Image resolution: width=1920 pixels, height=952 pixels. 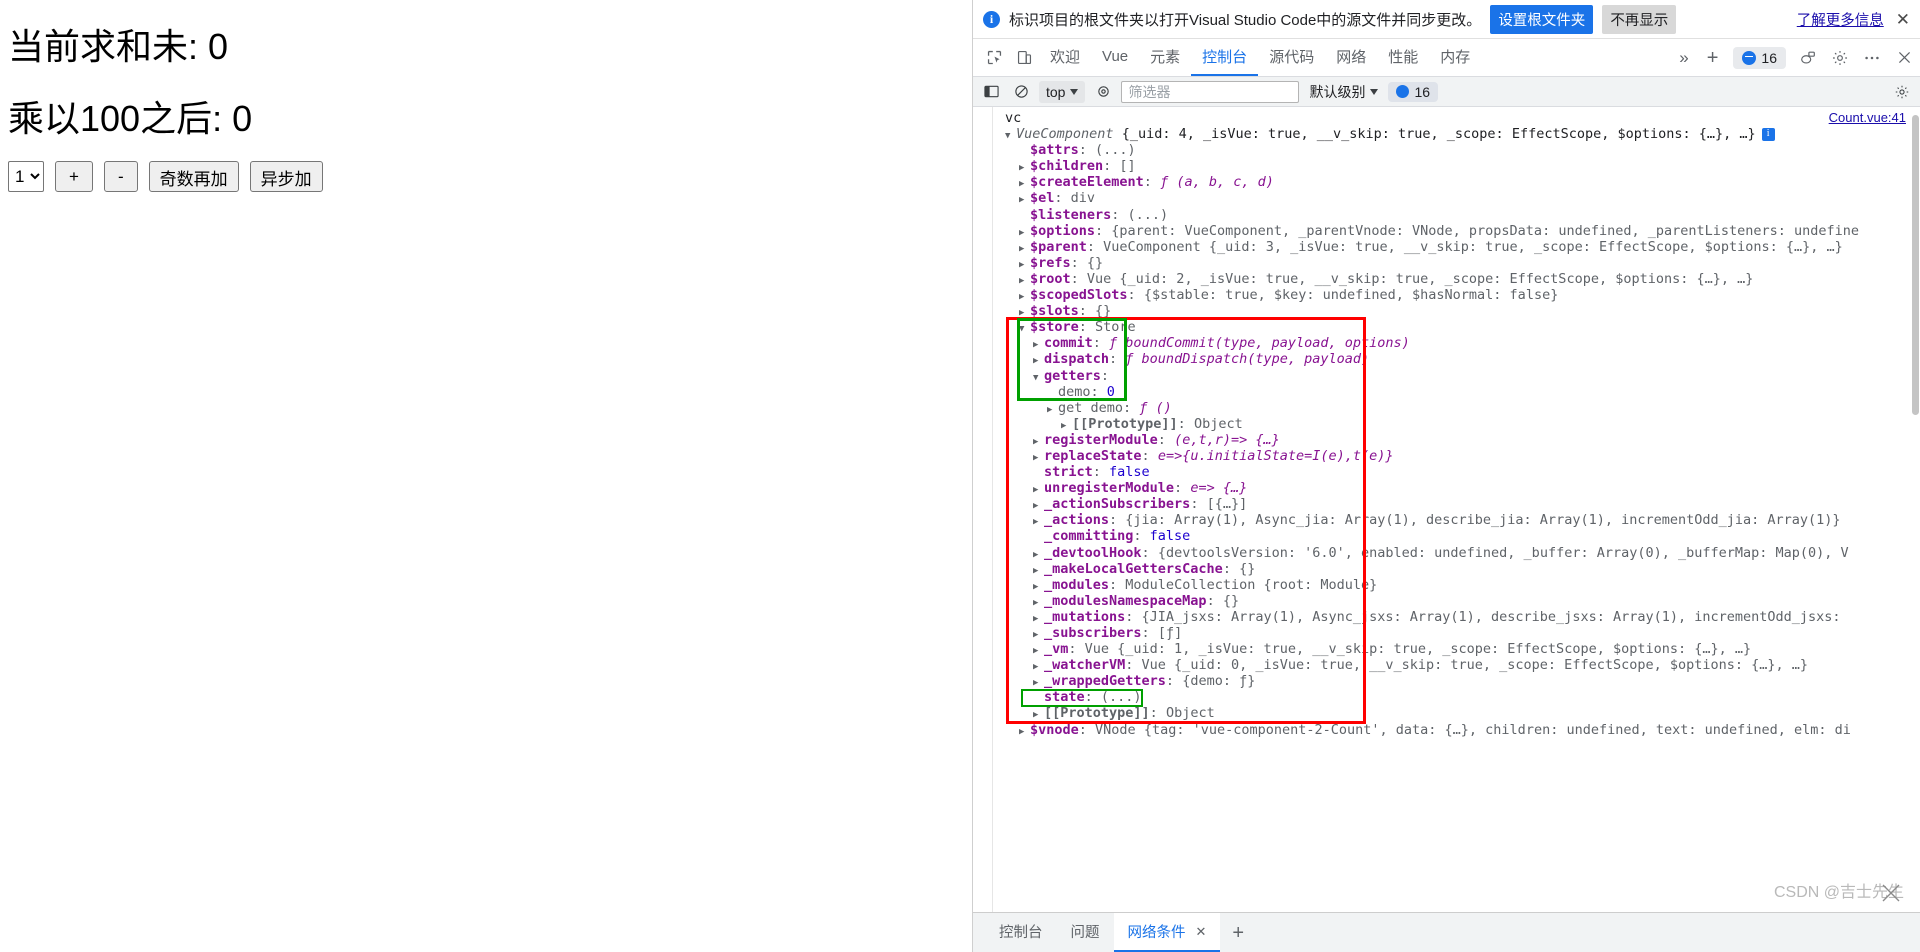 I want to click on info-icon: i, so click(x=991, y=19).